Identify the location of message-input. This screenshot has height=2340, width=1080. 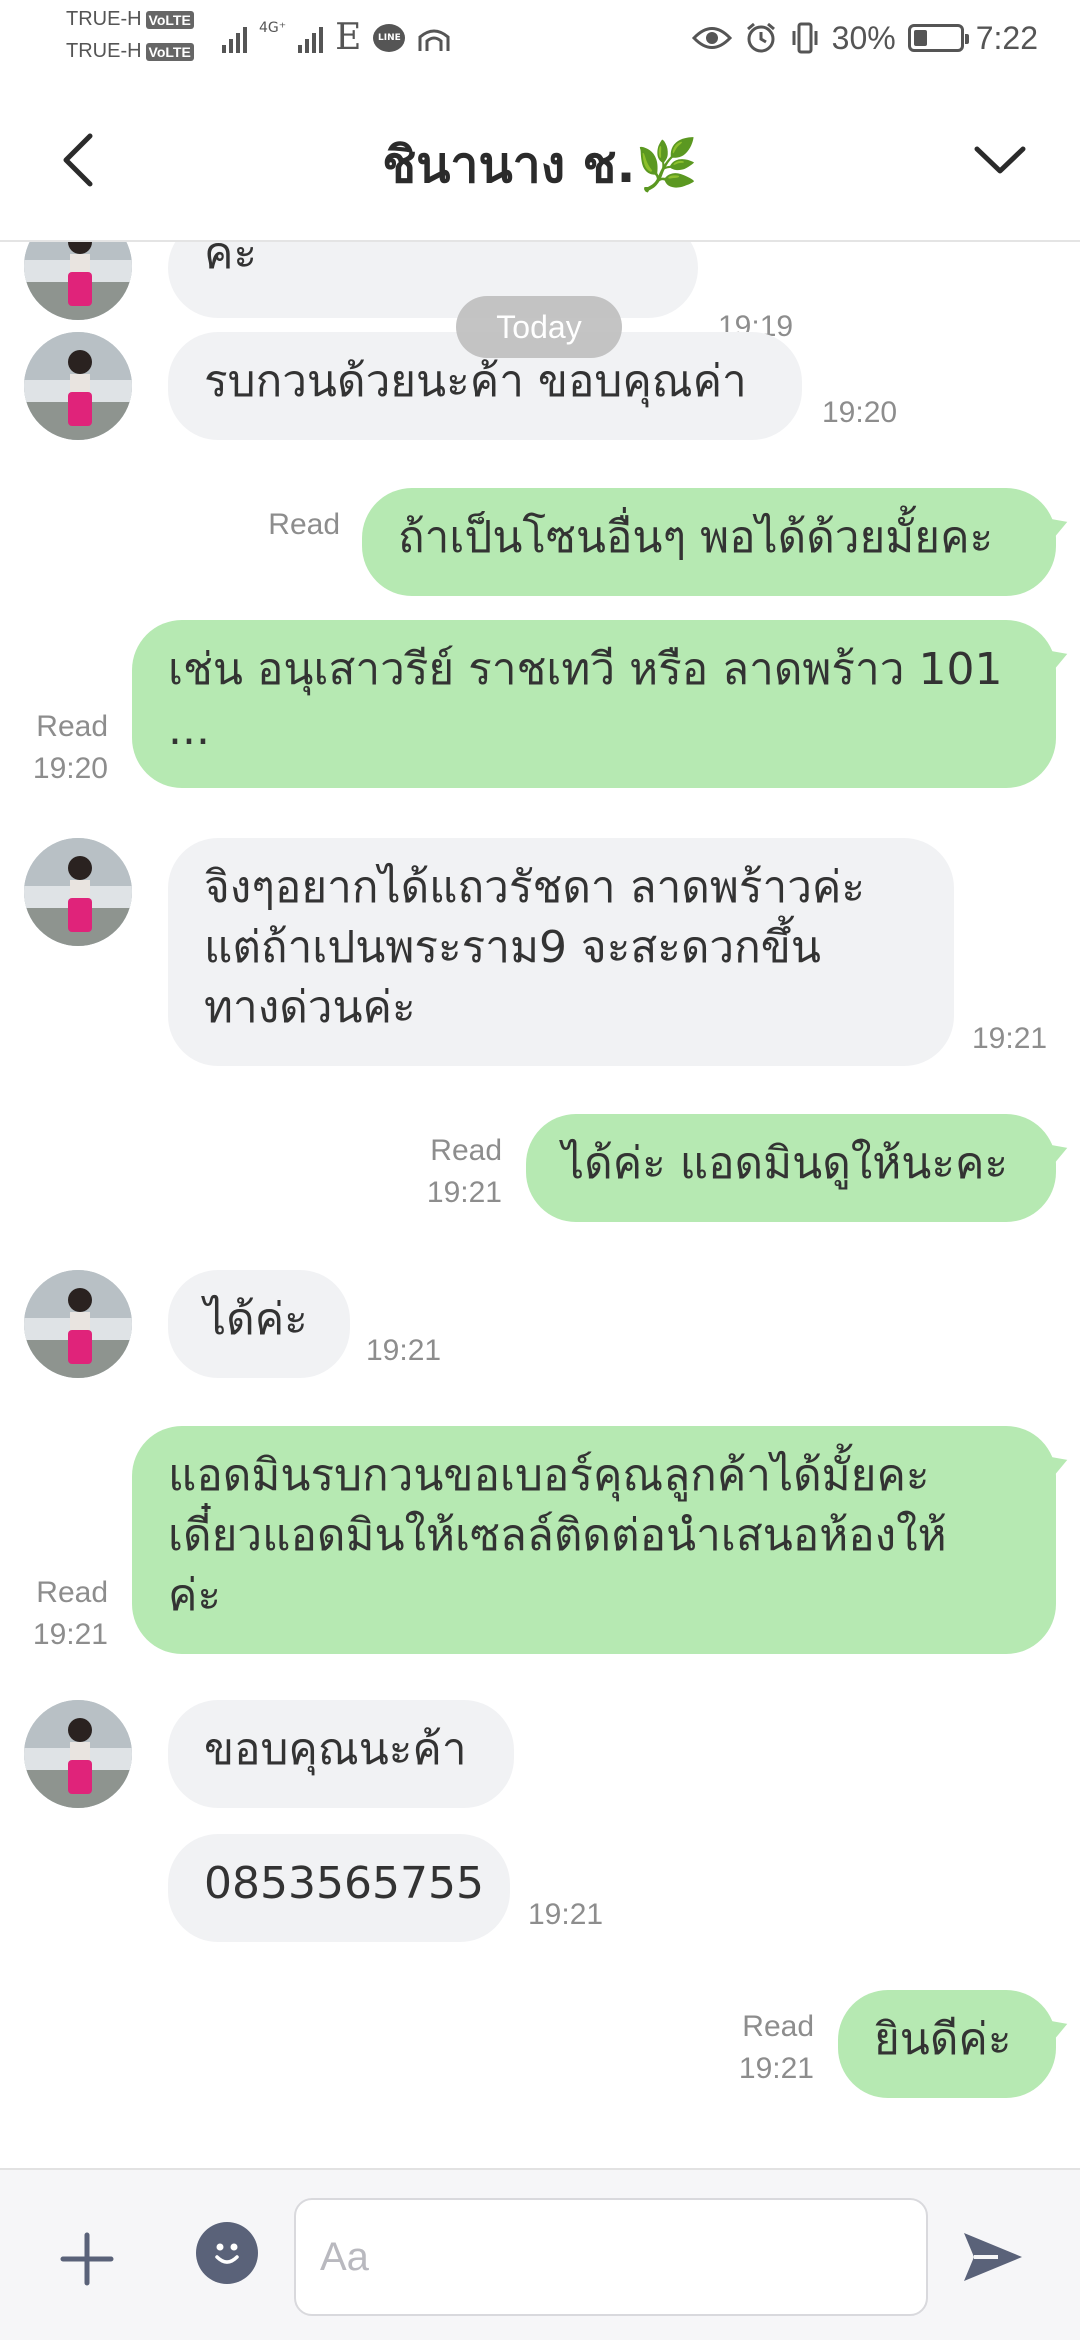
(611, 2257).